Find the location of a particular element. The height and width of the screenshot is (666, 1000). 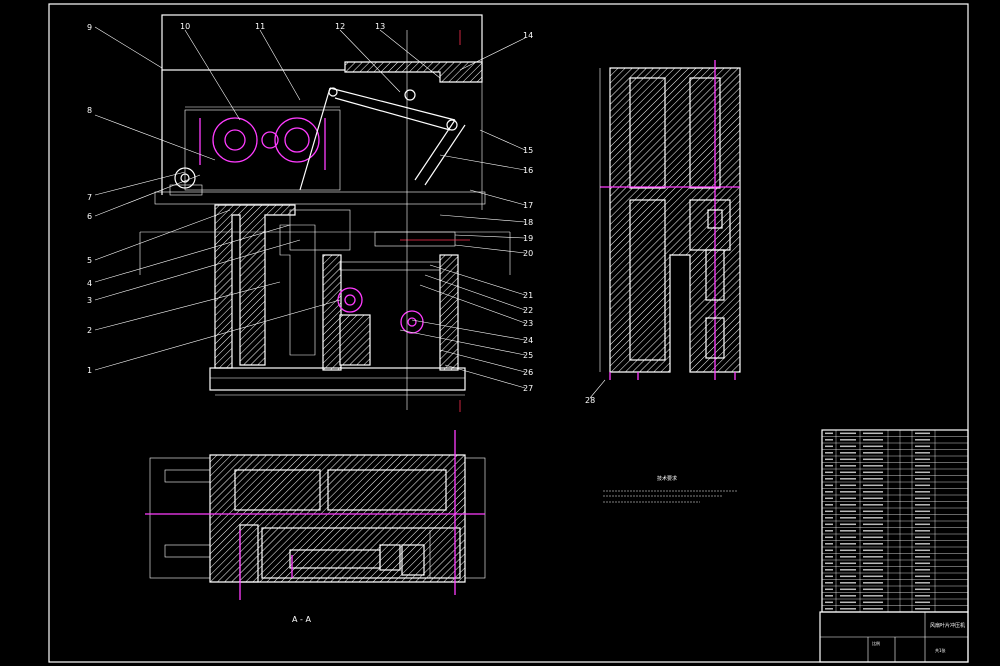

callout-5: 5 is located at coordinates (89, 260).